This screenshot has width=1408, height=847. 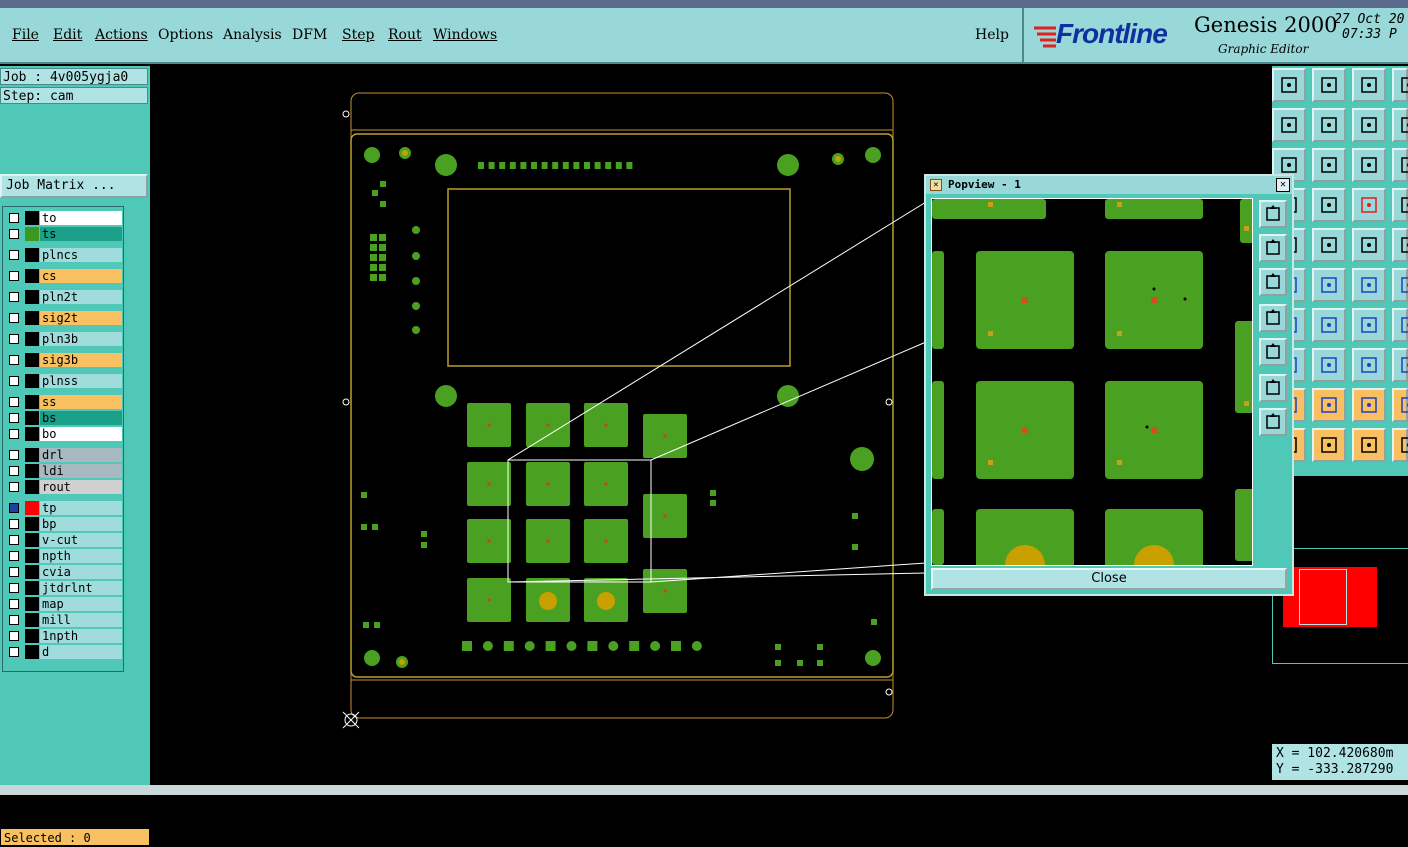 What do you see at coordinates (63, 620) in the screenshot?
I see `layer-row-mill: mill` at bounding box center [63, 620].